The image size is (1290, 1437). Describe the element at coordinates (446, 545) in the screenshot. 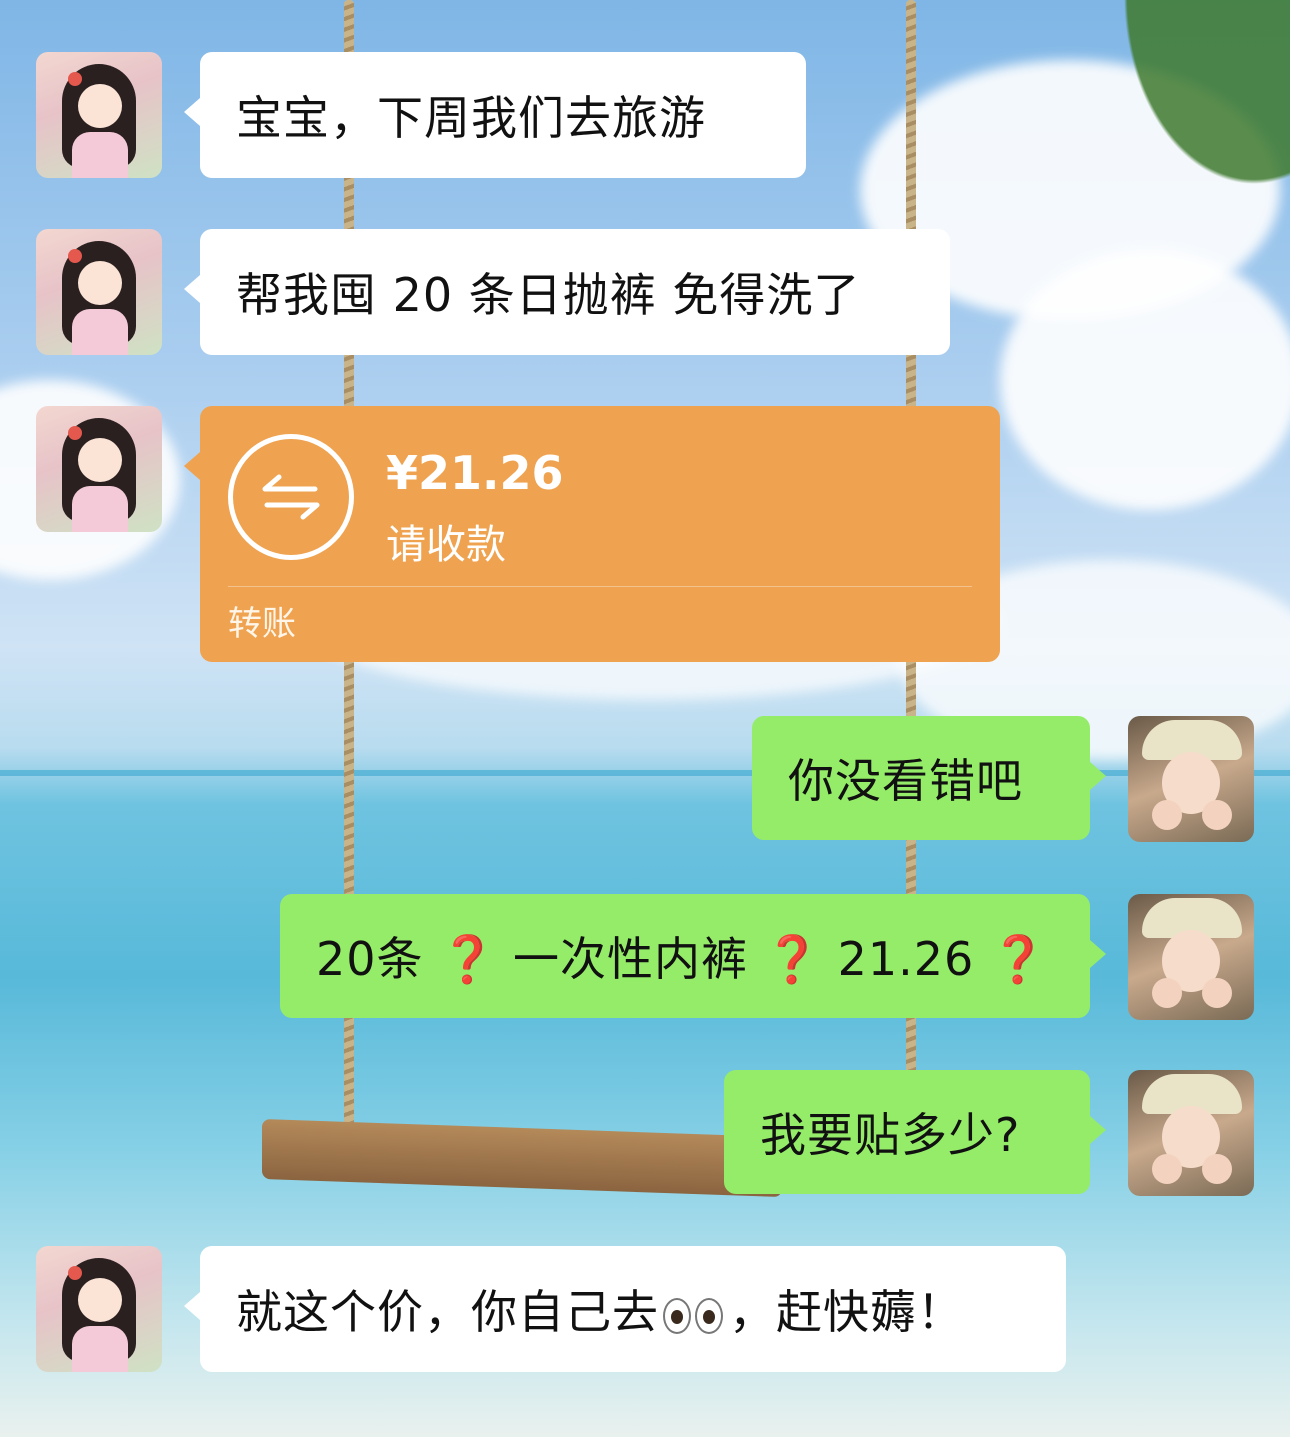

I see `transfer-status: 请收款` at that location.